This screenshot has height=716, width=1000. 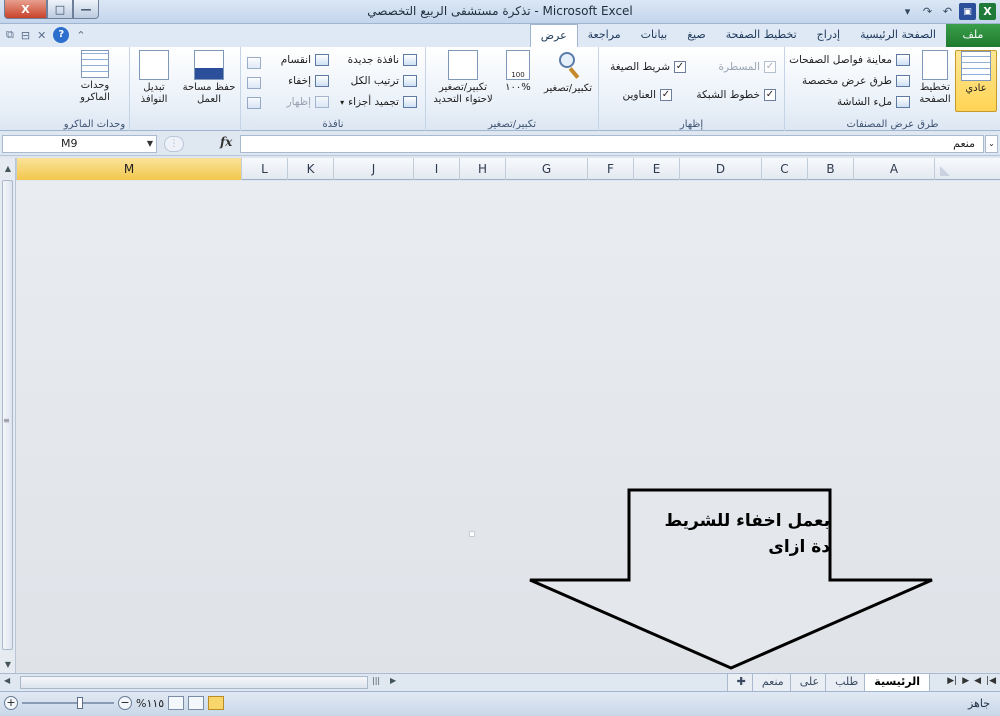 What do you see at coordinates (482, 169) in the screenshot?
I see `column-header-h: H` at bounding box center [482, 169].